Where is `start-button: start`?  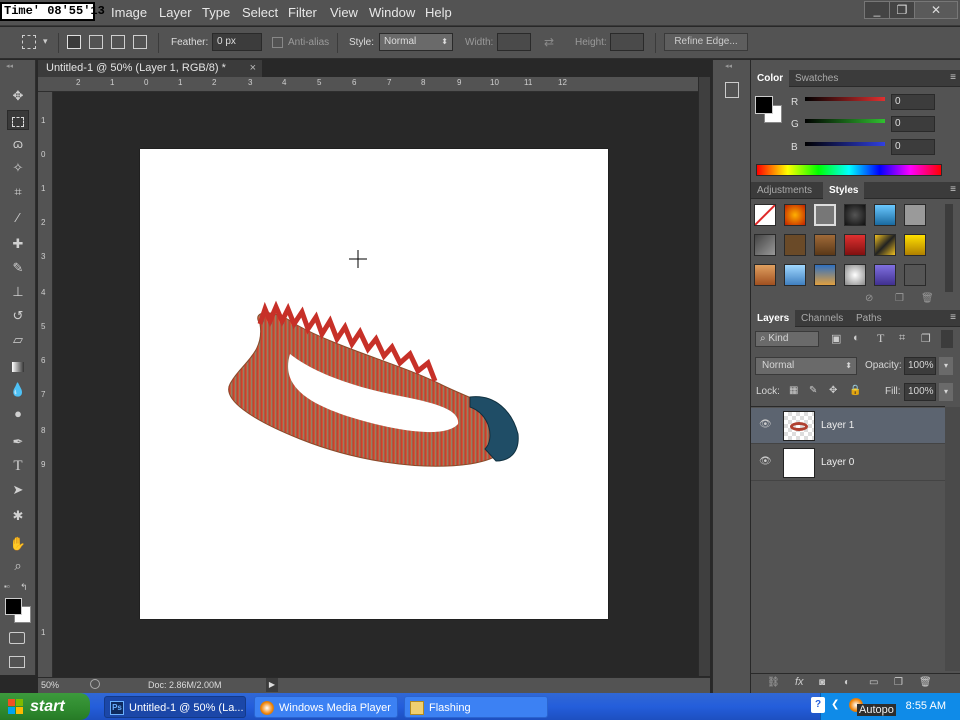
start-button: start is located at coordinates (45, 706).